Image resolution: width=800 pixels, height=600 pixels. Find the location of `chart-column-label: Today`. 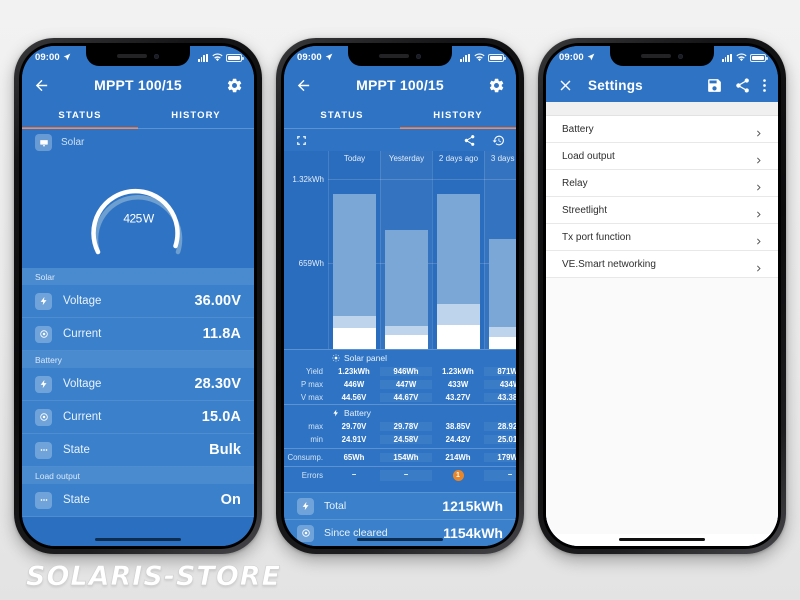

chart-column-label: Today is located at coordinates (354, 158).